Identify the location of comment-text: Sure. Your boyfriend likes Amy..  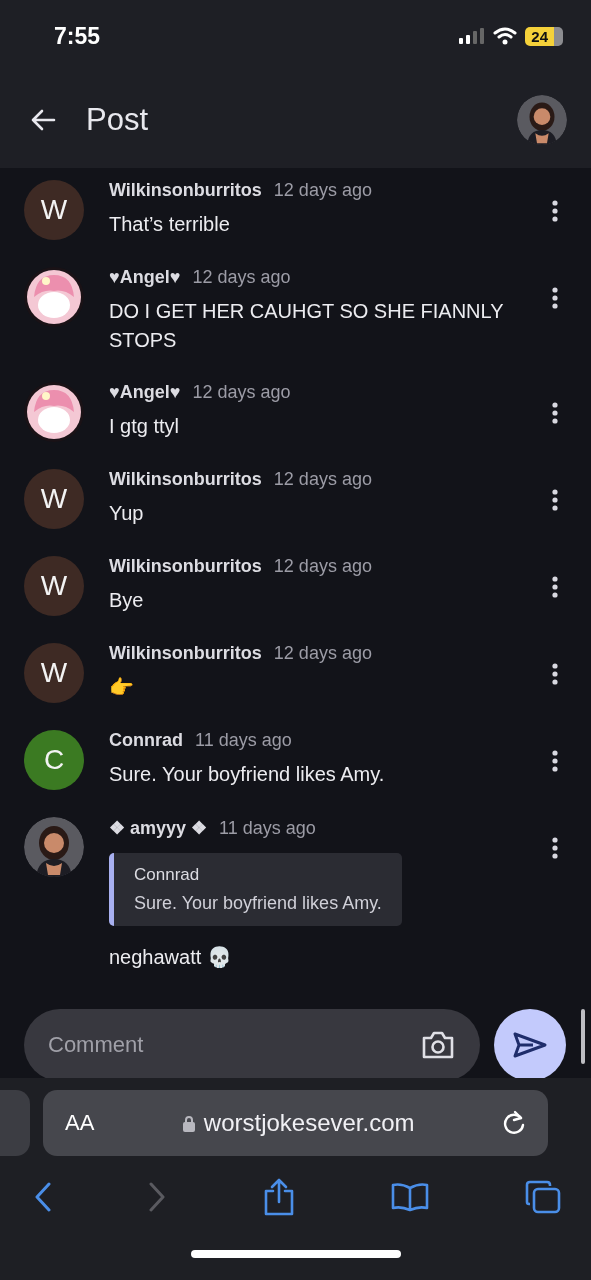
(247, 774).